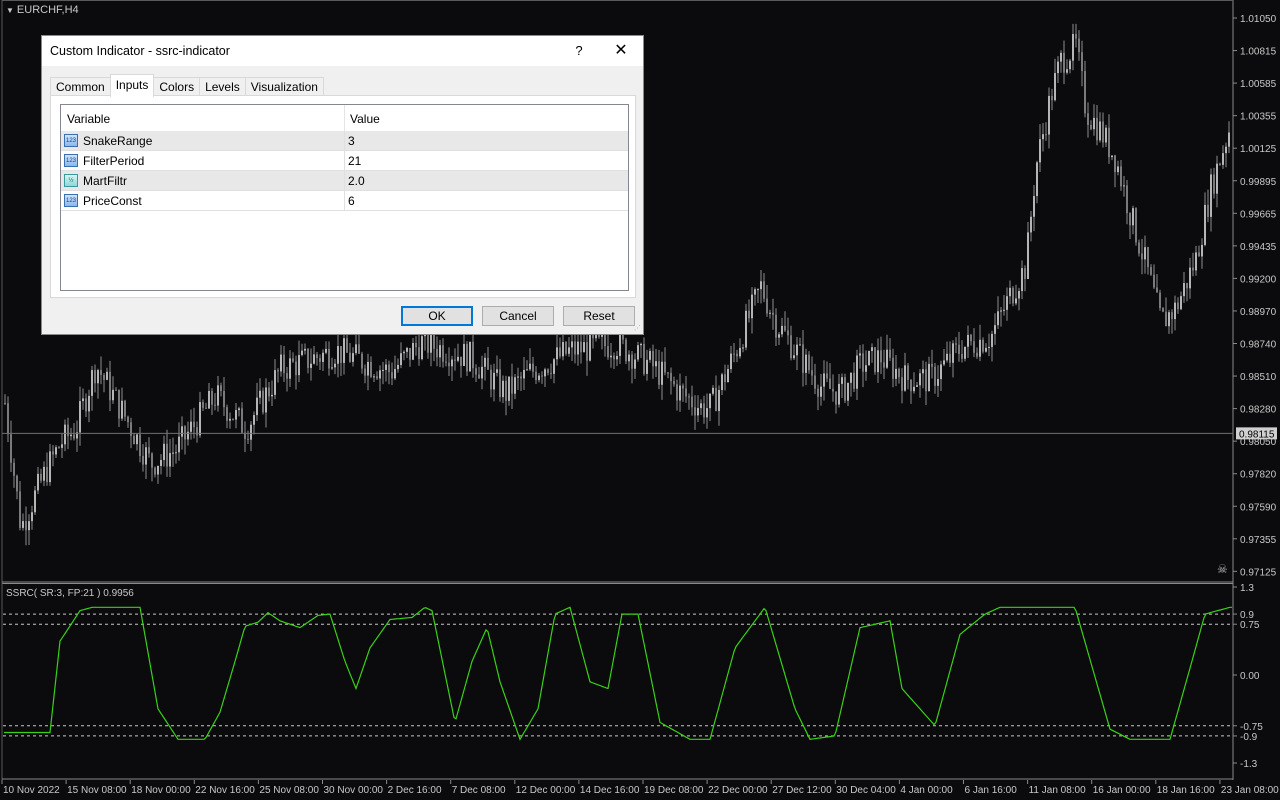 The image size is (1280, 800). I want to click on header-value: Value, so click(365, 119).